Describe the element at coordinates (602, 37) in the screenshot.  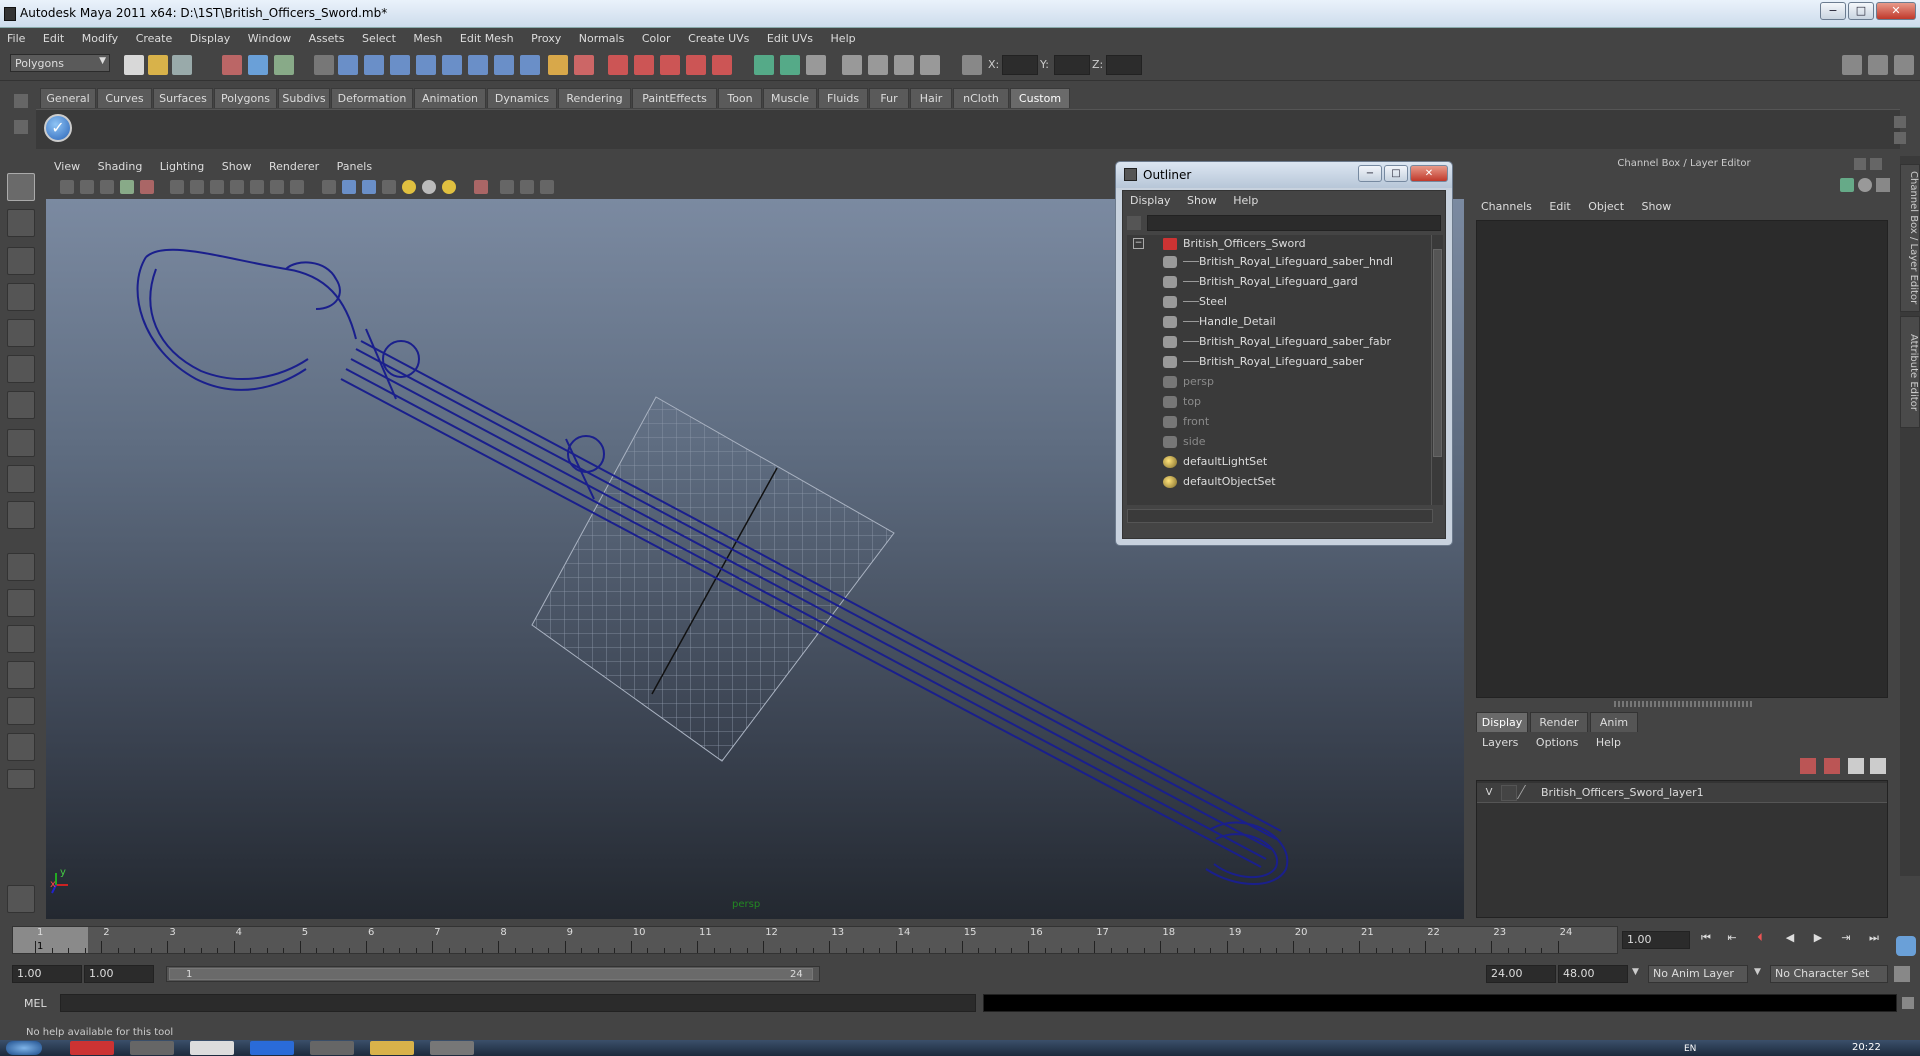
I see `menu-normals: Normals` at that location.